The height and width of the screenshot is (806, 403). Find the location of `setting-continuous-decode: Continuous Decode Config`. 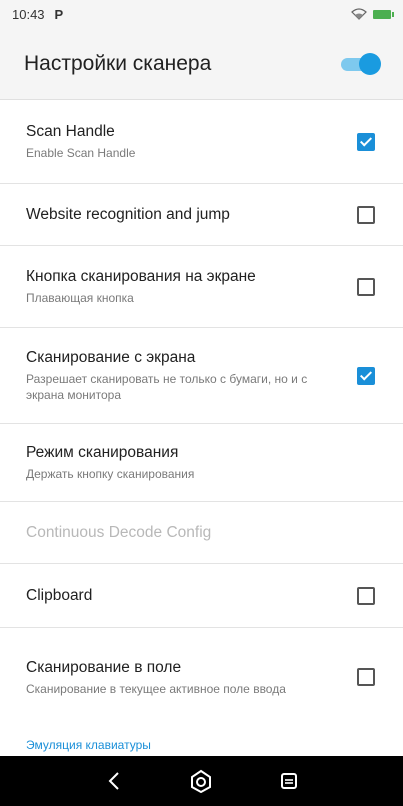

setting-continuous-decode: Continuous Decode Config is located at coordinates (201, 533).